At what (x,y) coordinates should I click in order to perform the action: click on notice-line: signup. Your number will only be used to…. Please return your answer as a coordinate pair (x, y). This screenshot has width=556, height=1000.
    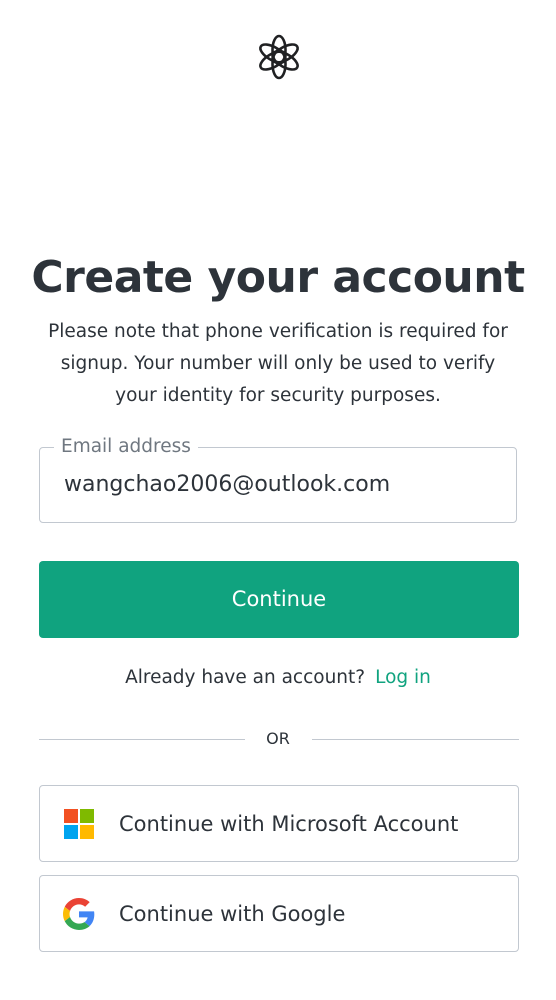
    Looking at the image, I should click on (278, 363).